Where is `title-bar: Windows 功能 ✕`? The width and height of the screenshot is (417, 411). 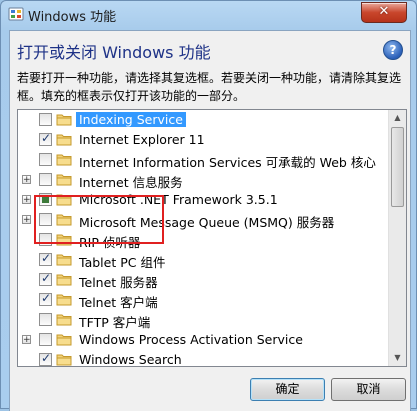 title-bar: Windows 功能 ✕ is located at coordinates (208, 15).